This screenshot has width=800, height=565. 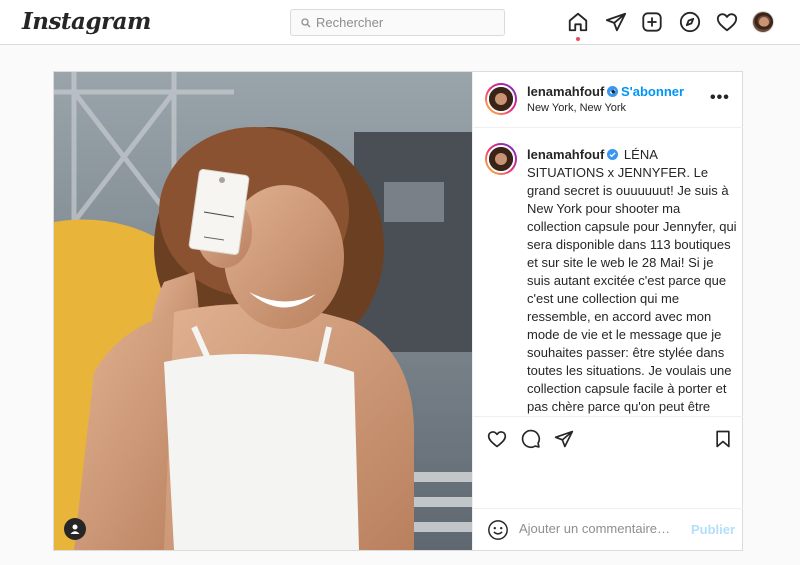 I want to click on profile-avatar-icon, so click(x=763, y=22).